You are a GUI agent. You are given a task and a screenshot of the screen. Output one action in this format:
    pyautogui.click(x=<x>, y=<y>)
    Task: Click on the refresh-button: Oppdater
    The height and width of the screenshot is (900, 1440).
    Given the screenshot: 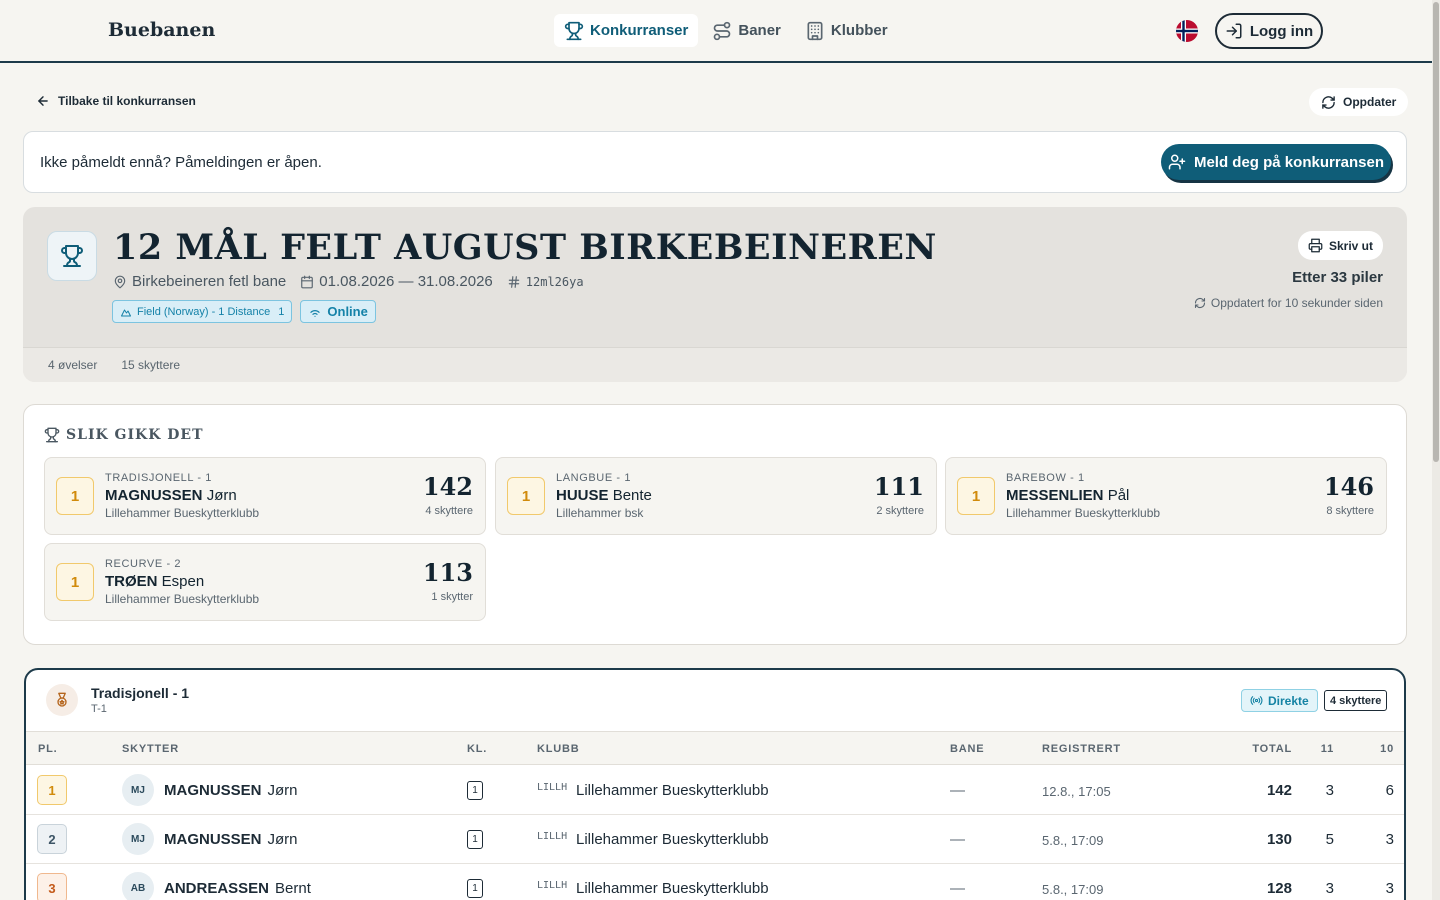 What is the action you would take?
    pyautogui.click(x=1359, y=102)
    